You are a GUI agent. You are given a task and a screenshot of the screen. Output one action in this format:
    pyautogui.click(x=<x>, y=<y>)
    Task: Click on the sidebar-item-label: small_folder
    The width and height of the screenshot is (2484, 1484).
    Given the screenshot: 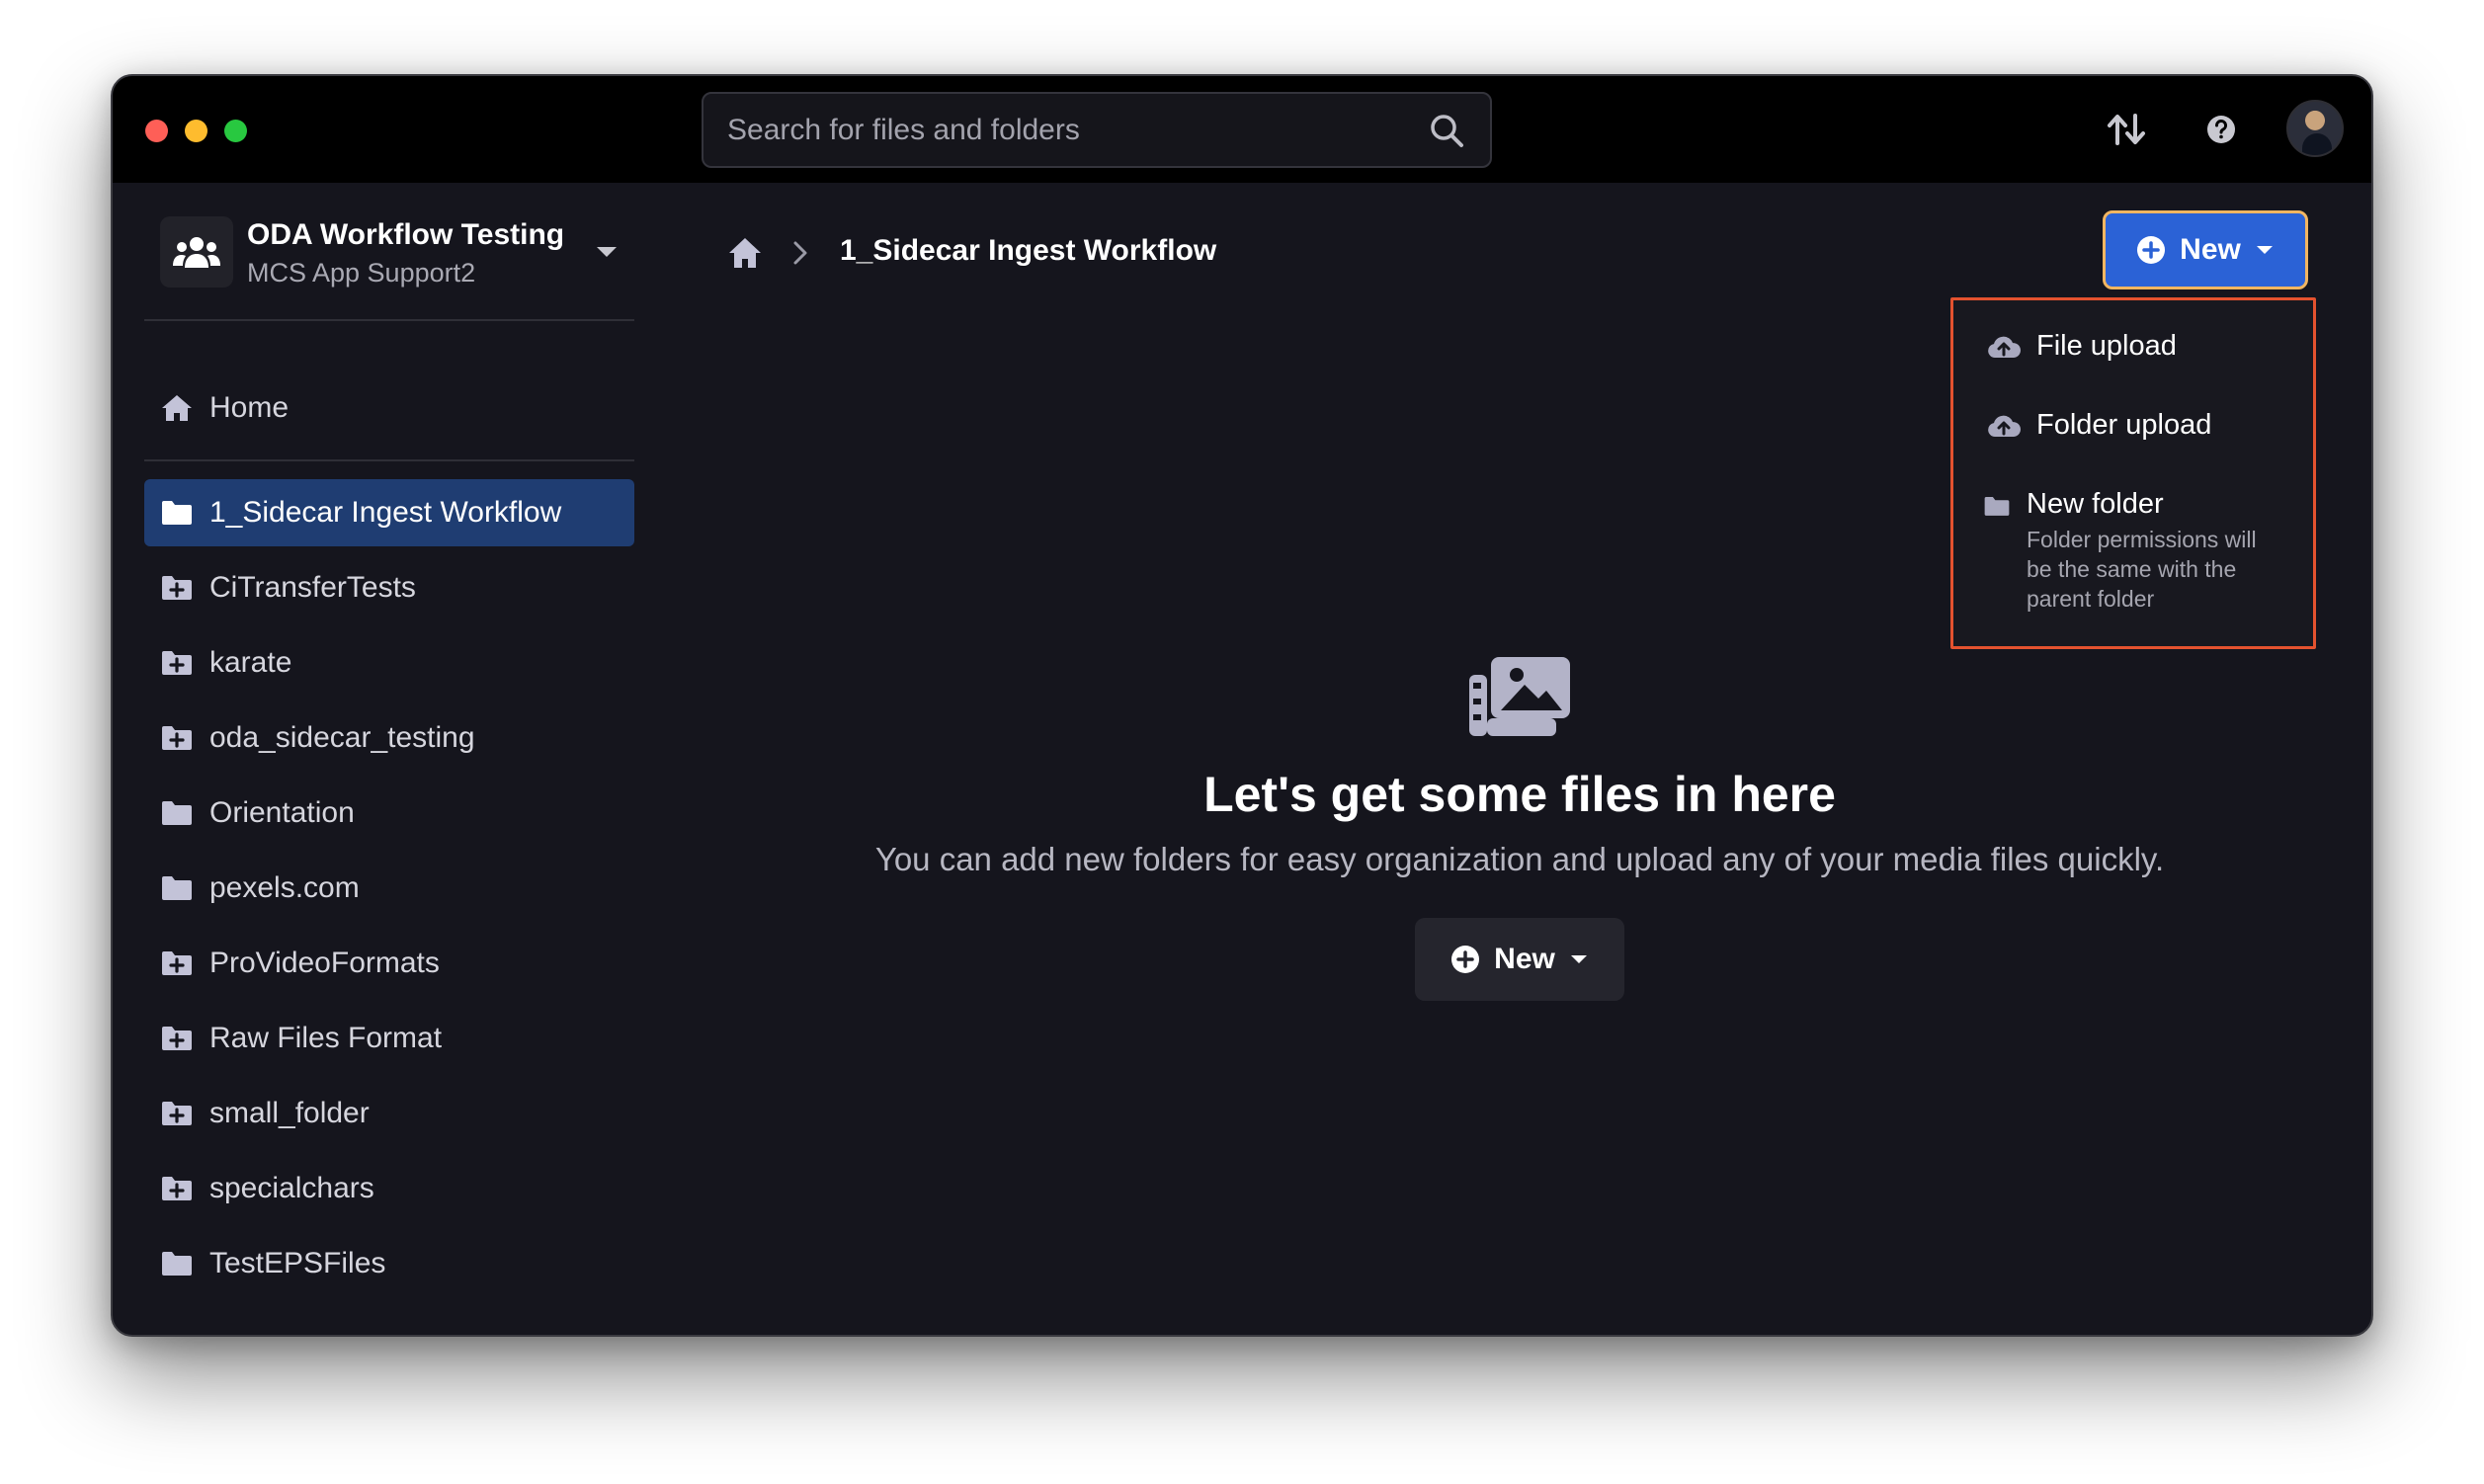 What is the action you would take?
    pyautogui.click(x=290, y=1113)
    